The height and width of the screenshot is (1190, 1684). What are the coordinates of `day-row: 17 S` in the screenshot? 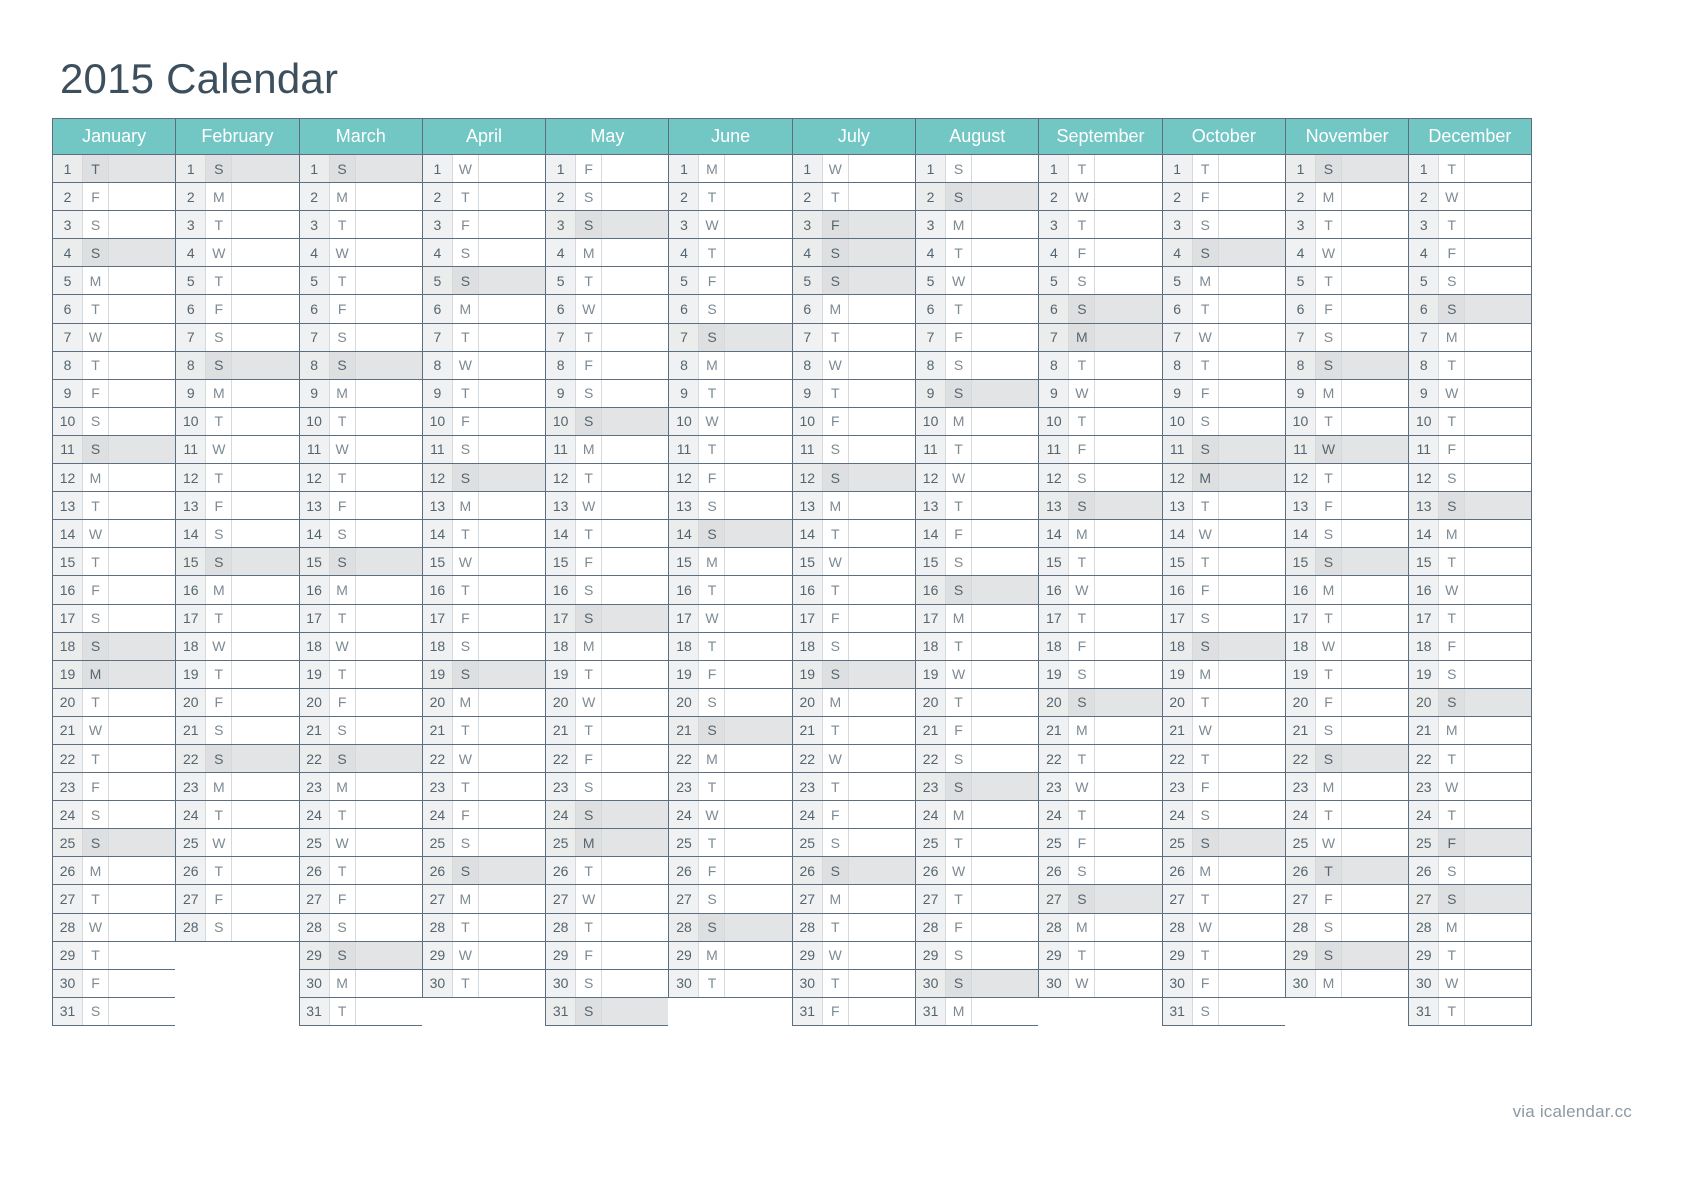 It's located at (607, 618).